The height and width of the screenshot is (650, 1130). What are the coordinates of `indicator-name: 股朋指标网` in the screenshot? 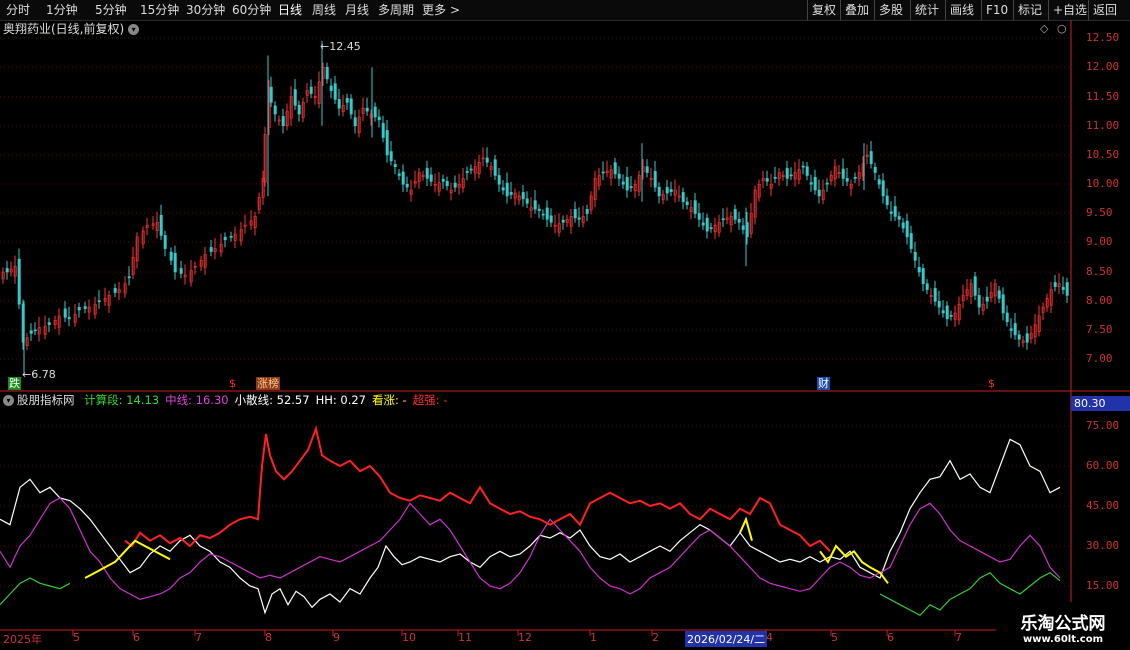 It's located at (46, 400).